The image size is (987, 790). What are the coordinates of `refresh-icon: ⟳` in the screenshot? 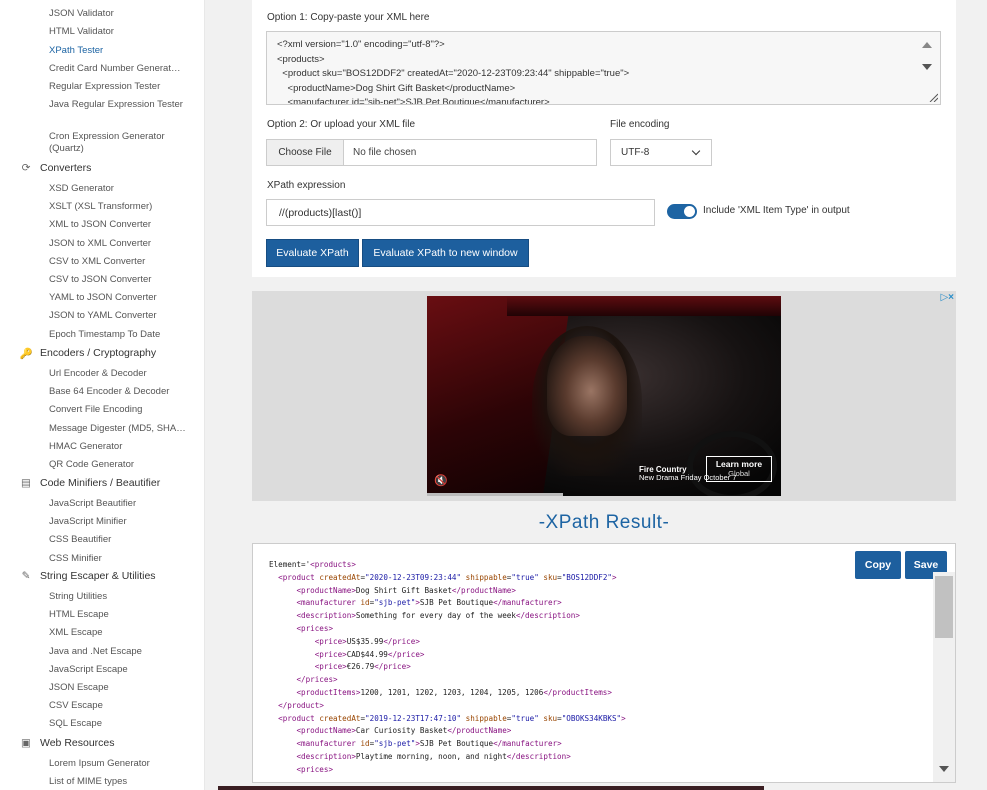 It's located at (26, 168).